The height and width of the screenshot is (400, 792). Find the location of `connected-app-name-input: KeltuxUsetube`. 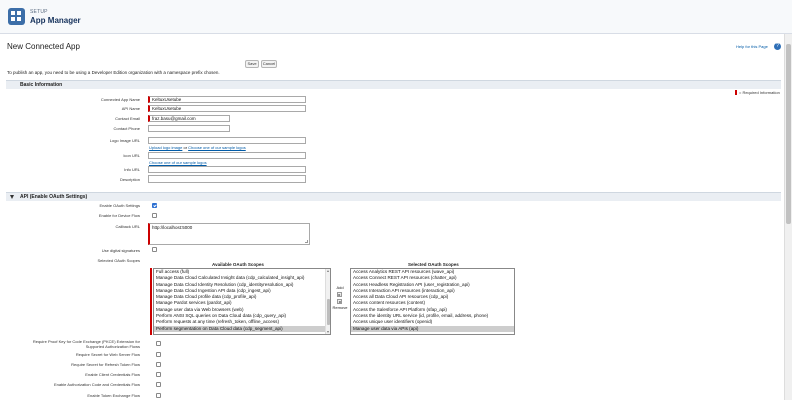

connected-app-name-input: KeltuxUsetube is located at coordinates (227, 99).